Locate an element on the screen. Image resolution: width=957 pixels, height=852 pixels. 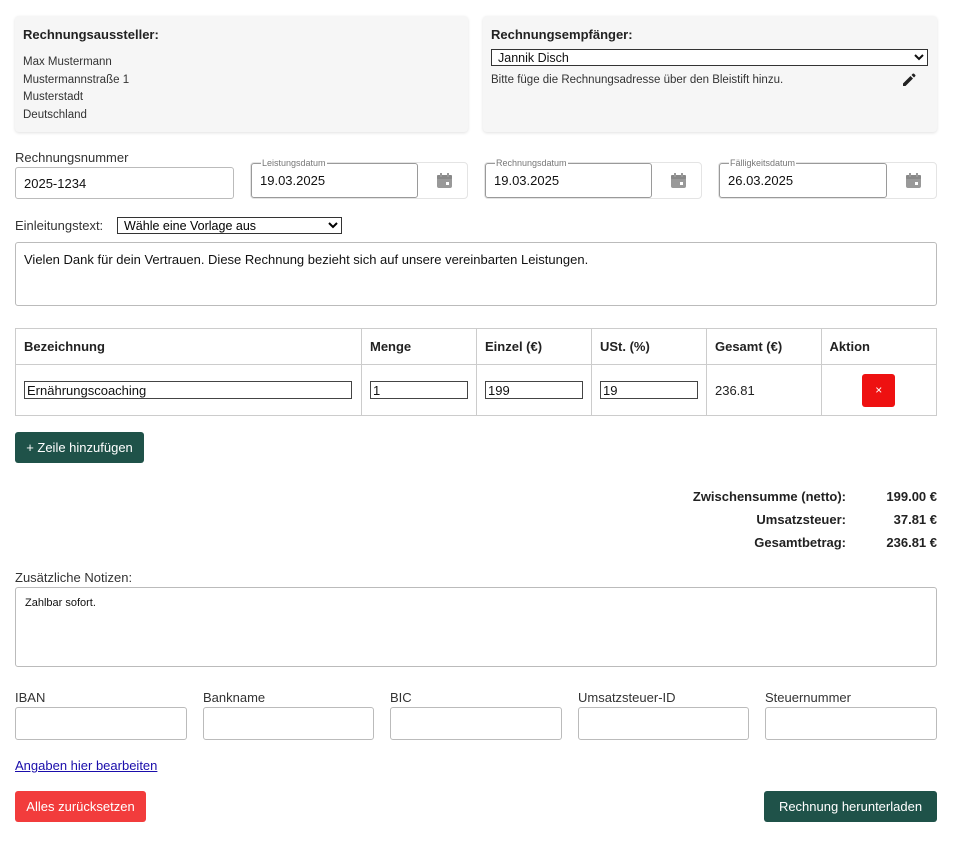
cell-description is located at coordinates (188, 390).